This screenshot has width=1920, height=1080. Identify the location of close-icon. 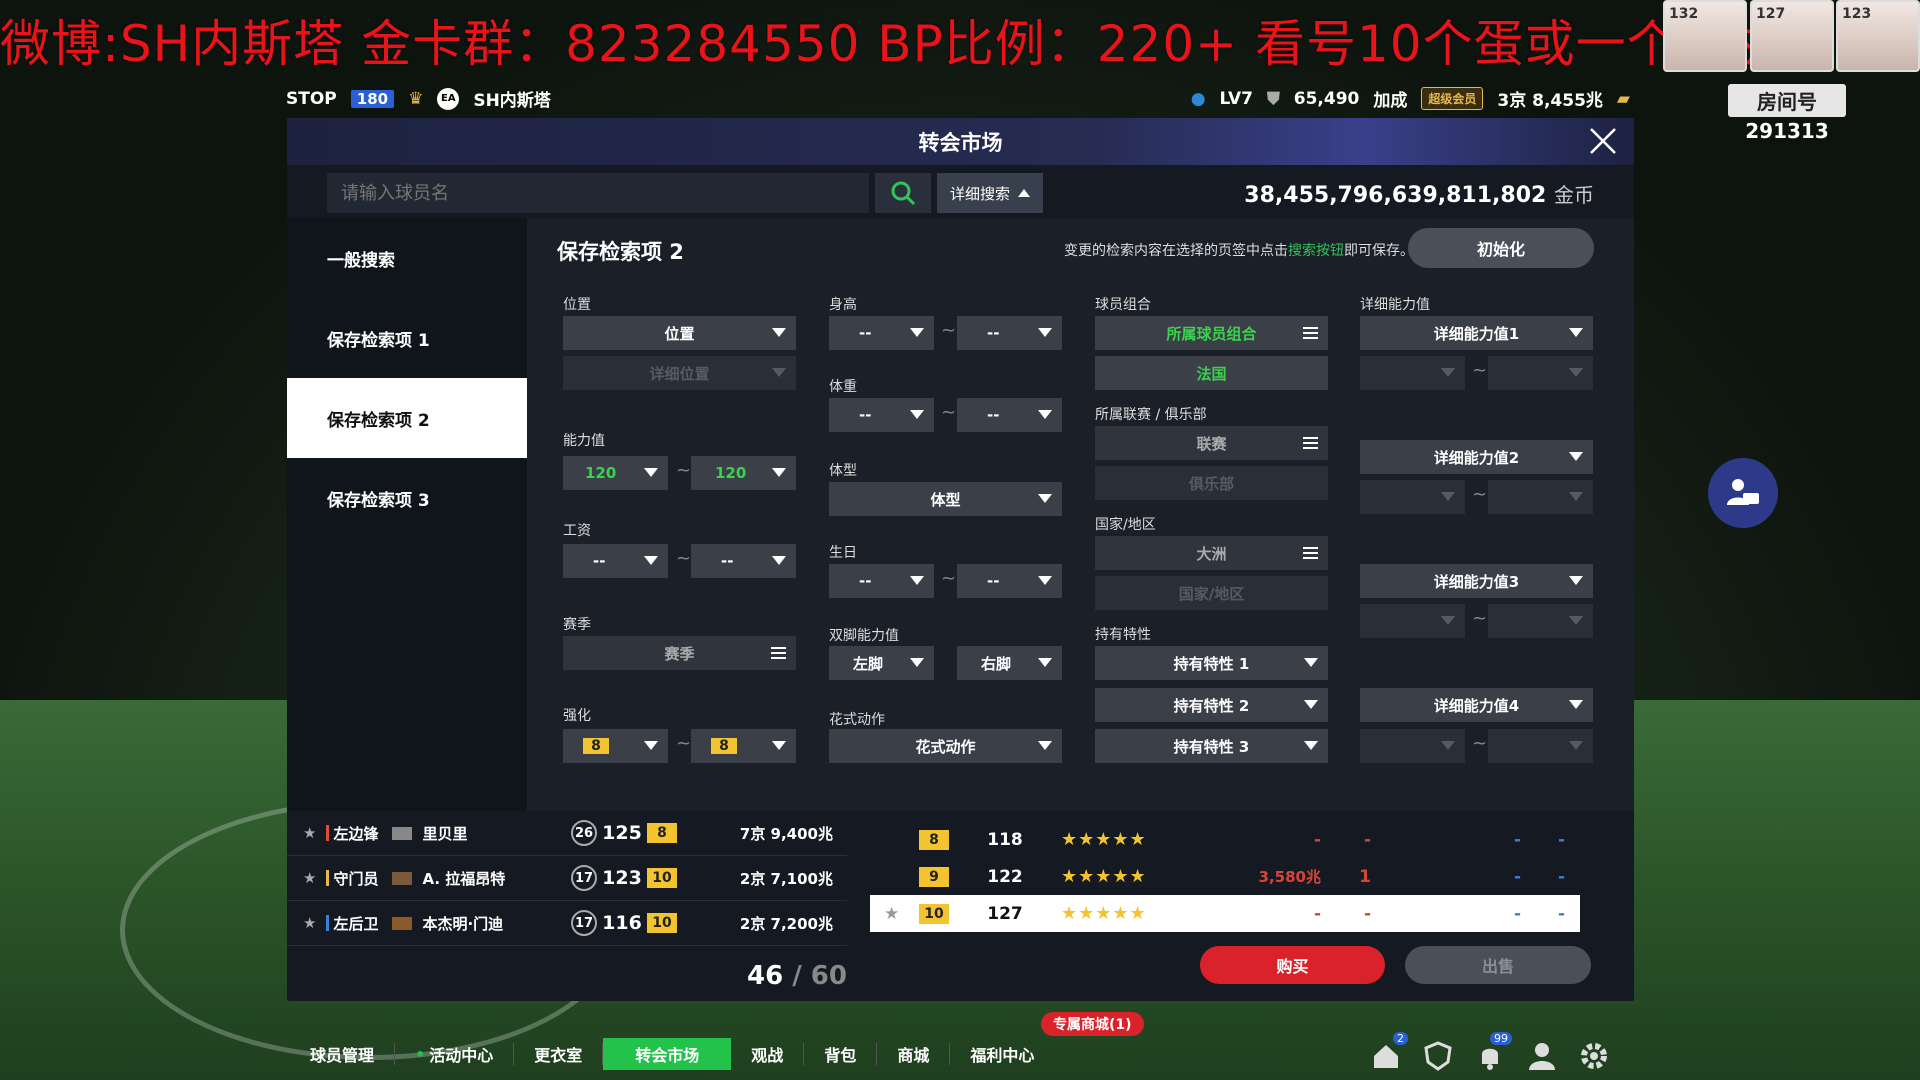
(1603, 141).